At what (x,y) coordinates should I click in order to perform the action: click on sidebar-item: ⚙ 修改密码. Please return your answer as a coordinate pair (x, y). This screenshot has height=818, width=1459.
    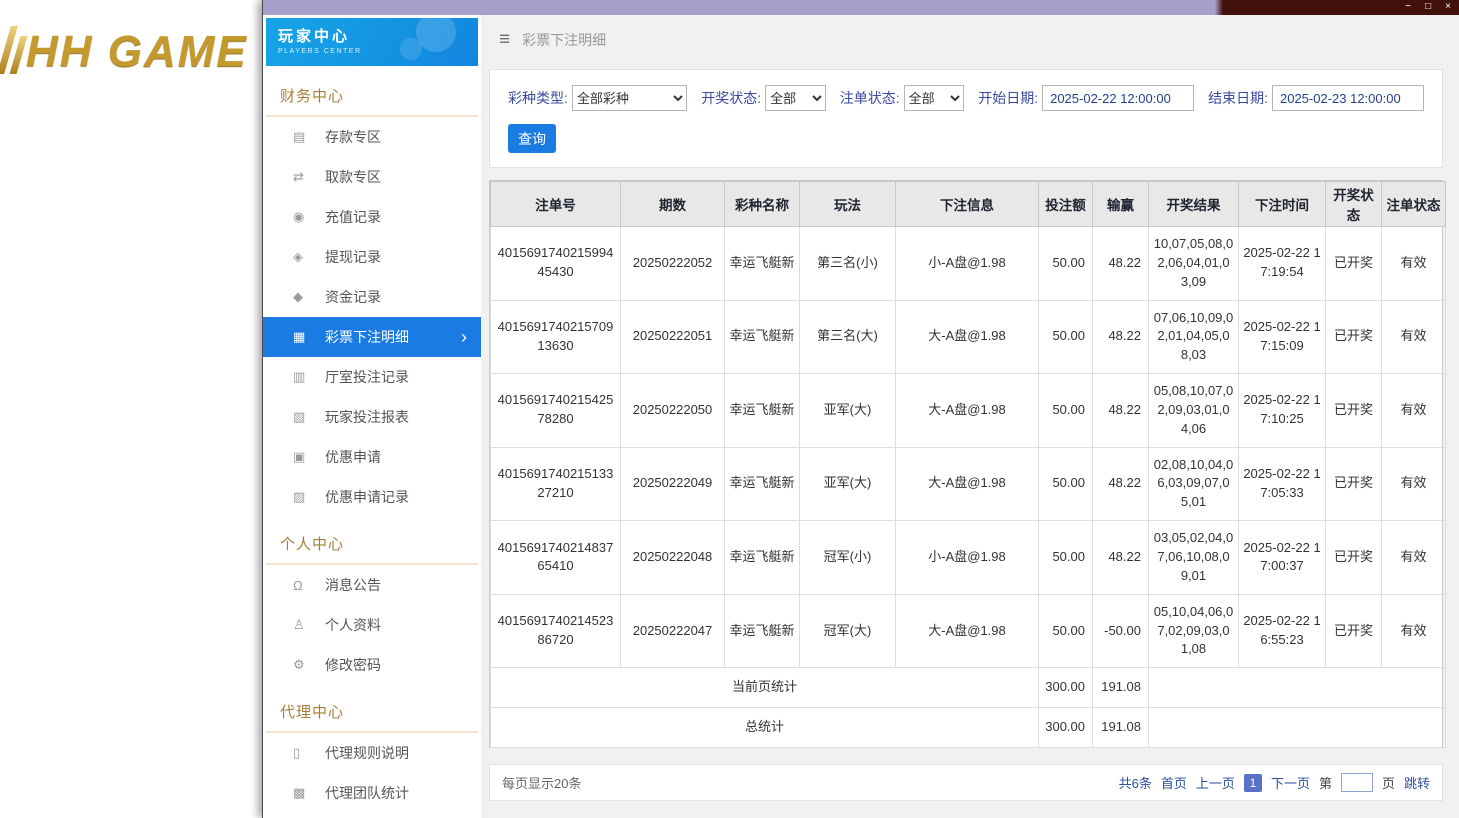
    Looking at the image, I should click on (372, 665).